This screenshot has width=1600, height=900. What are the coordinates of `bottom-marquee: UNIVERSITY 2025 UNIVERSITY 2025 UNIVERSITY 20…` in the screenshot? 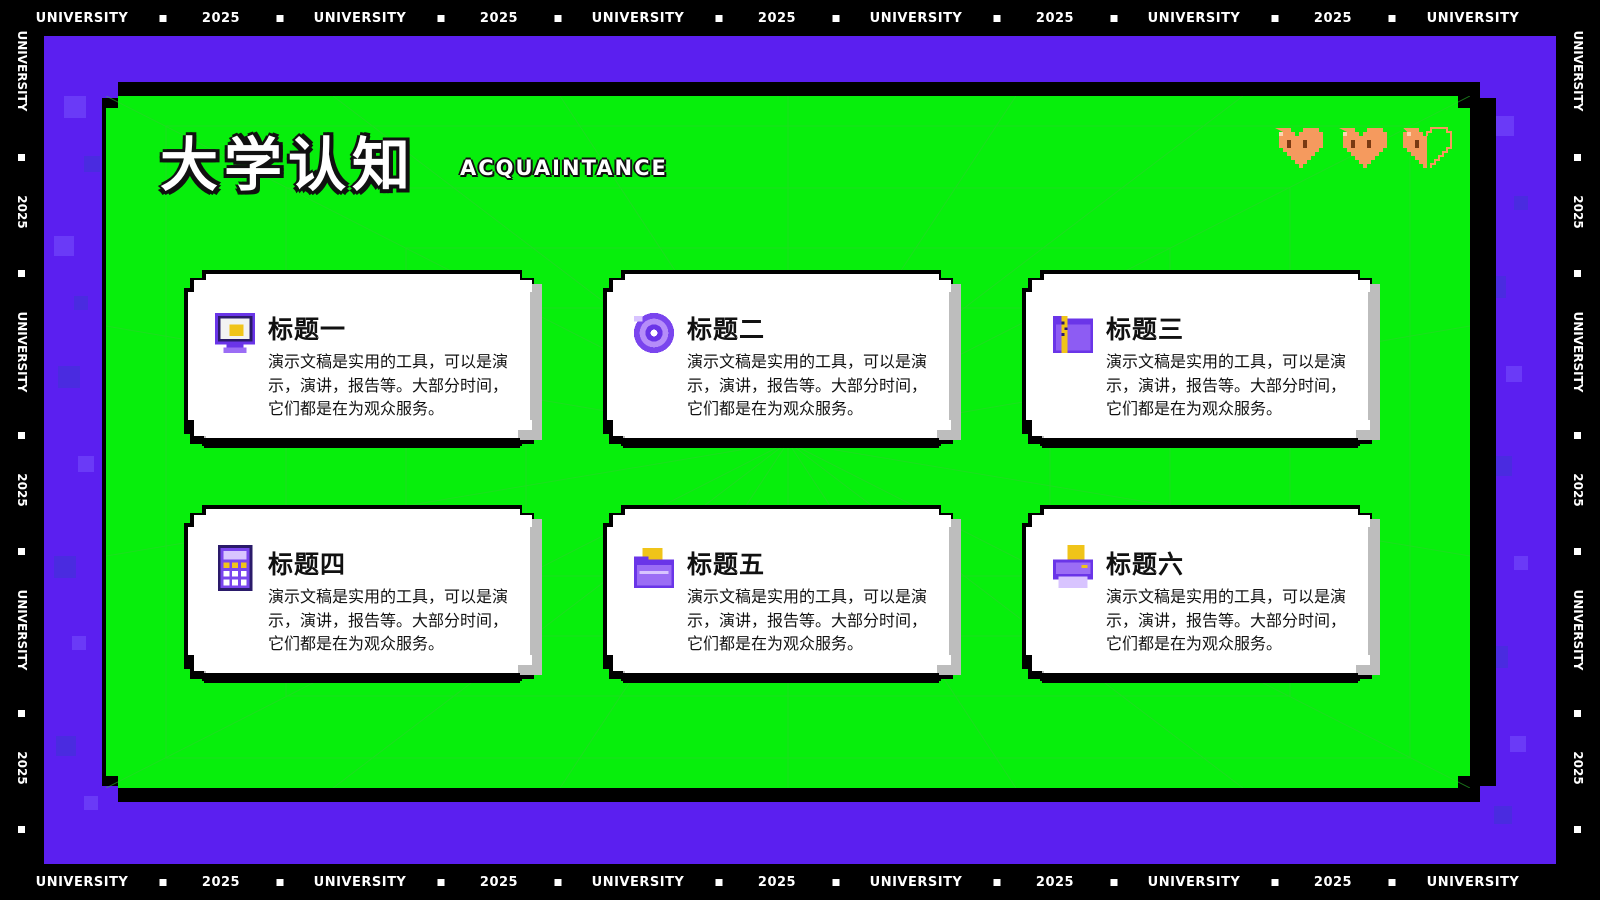 It's located at (800, 882).